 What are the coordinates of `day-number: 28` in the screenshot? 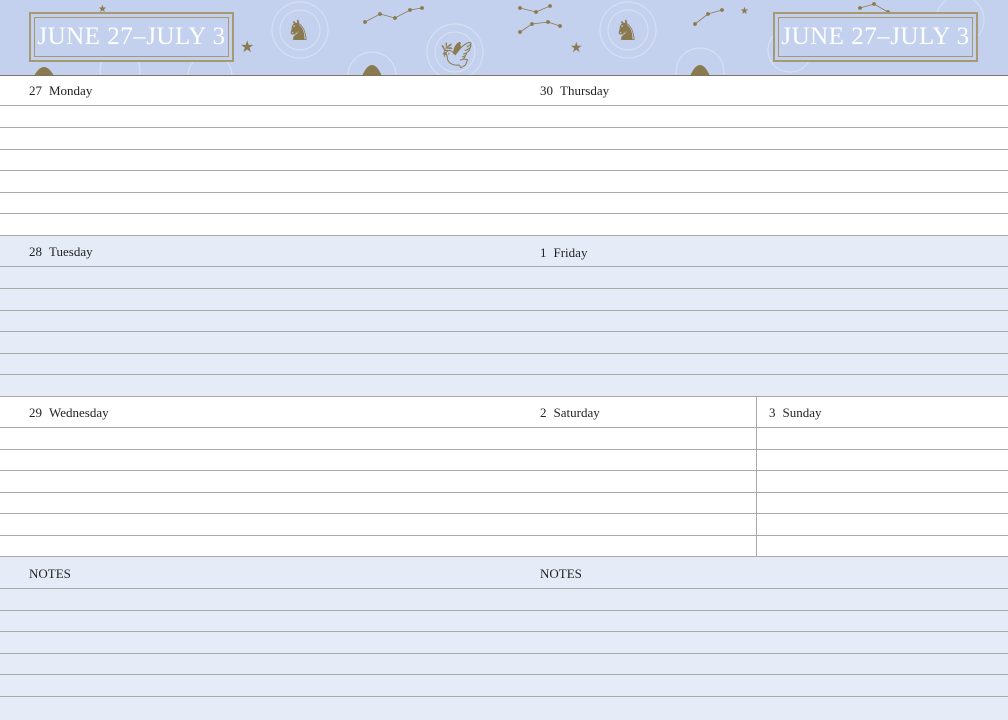 It's located at (35, 251).